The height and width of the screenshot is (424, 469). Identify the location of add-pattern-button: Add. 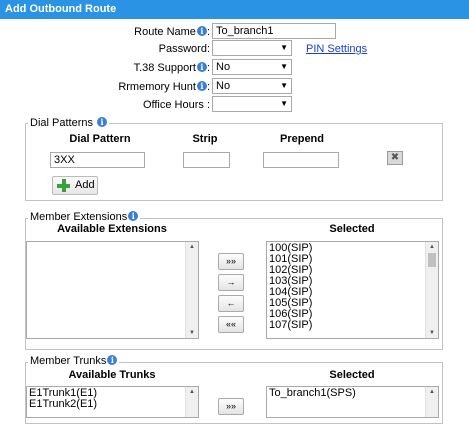
(75, 185).